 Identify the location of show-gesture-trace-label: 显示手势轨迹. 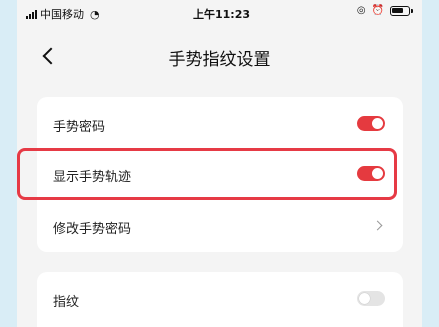
(92, 177).